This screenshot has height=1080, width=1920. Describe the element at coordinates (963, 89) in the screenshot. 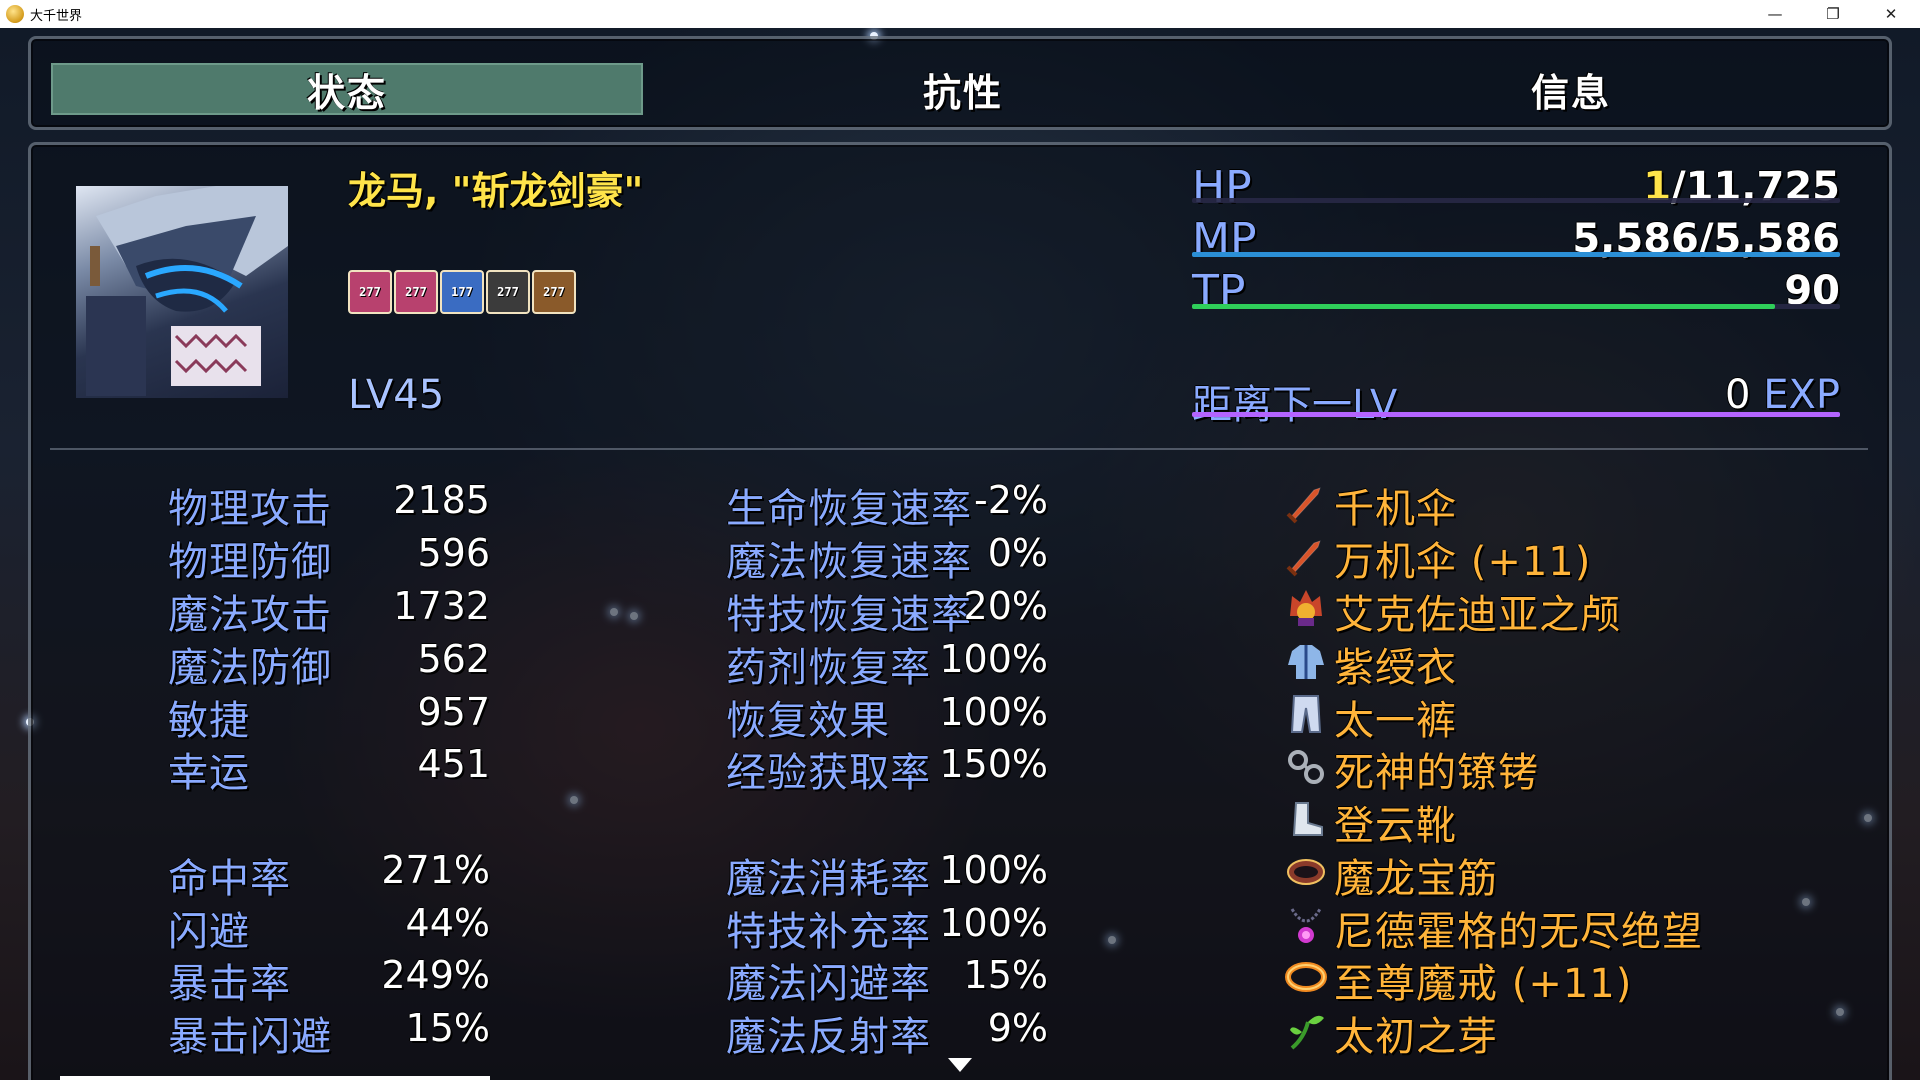

I see `tab-resistance: 抗性` at that location.